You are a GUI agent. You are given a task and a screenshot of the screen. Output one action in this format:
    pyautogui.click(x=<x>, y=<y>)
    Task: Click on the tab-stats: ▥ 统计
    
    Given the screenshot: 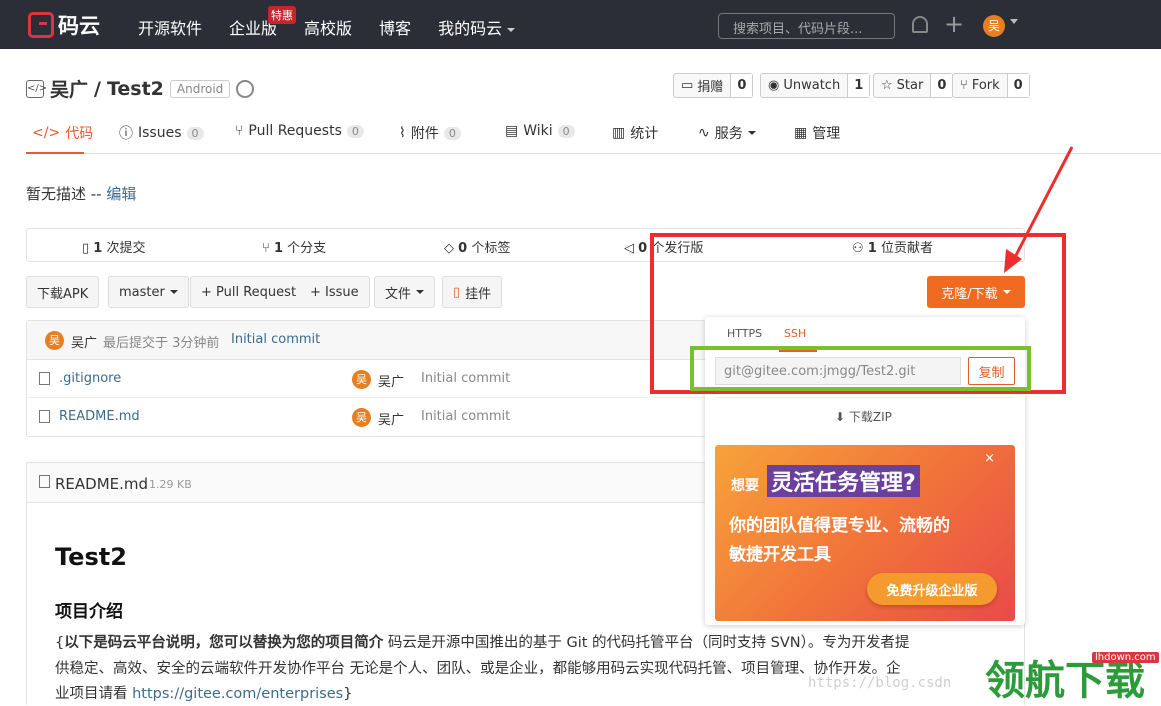 What is the action you would take?
    pyautogui.click(x=635, y=133)
    